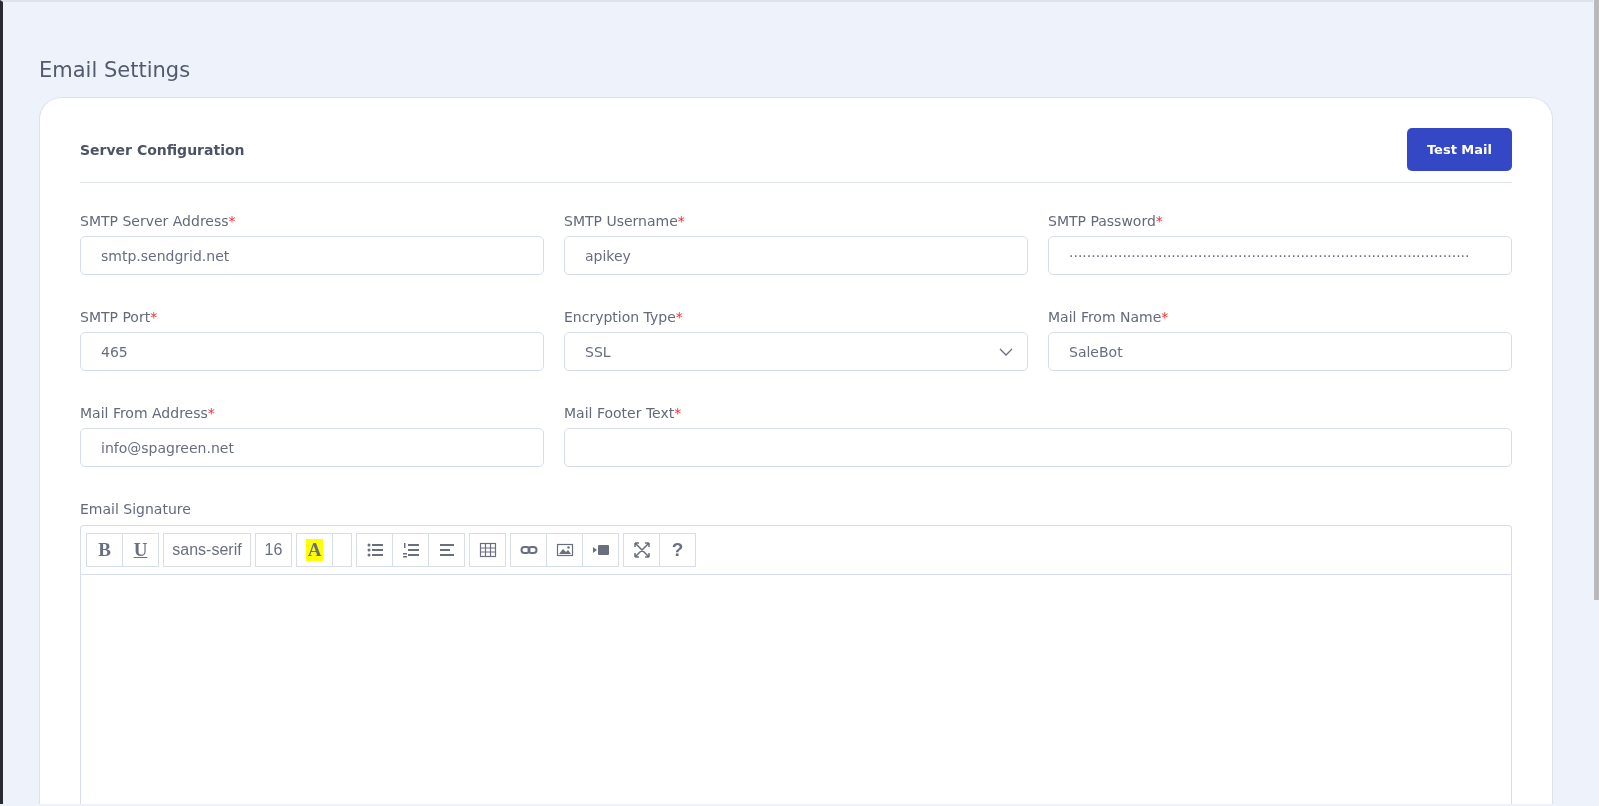  I want to click on numbered-list-button, so click(410, 550).